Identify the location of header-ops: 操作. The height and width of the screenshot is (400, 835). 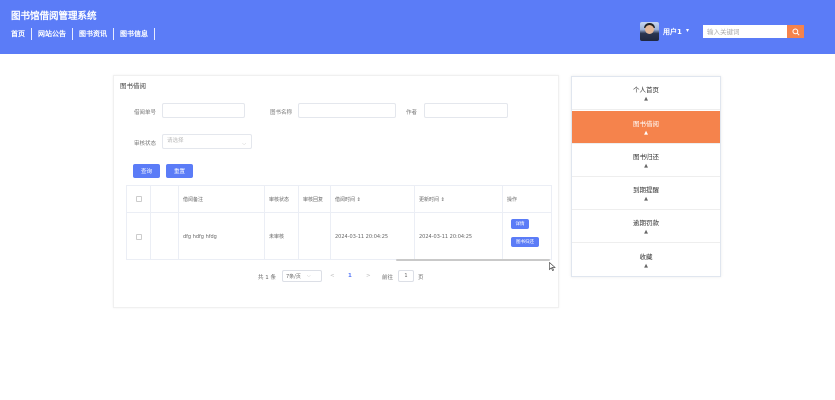
(512, 199).